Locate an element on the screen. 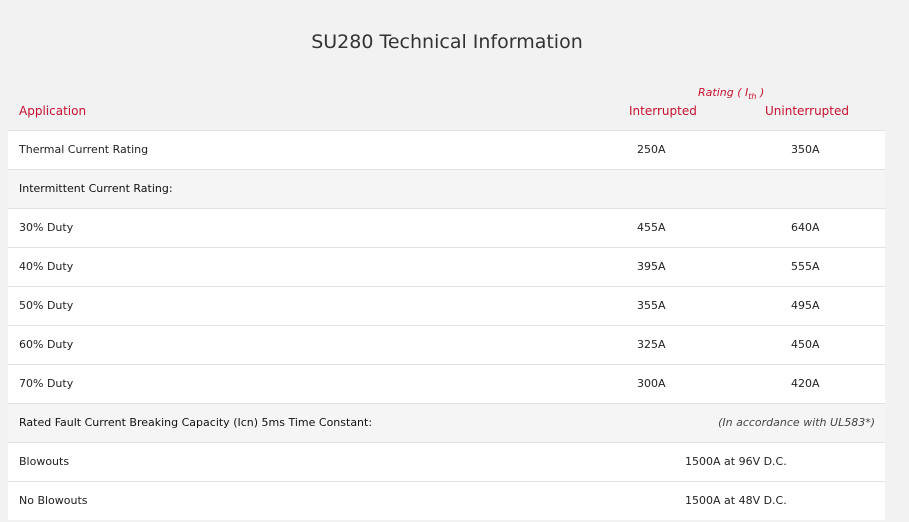 This screenshot has height=522, width=909. interrupted-cell: 325A is located at coordinates (651, 344).